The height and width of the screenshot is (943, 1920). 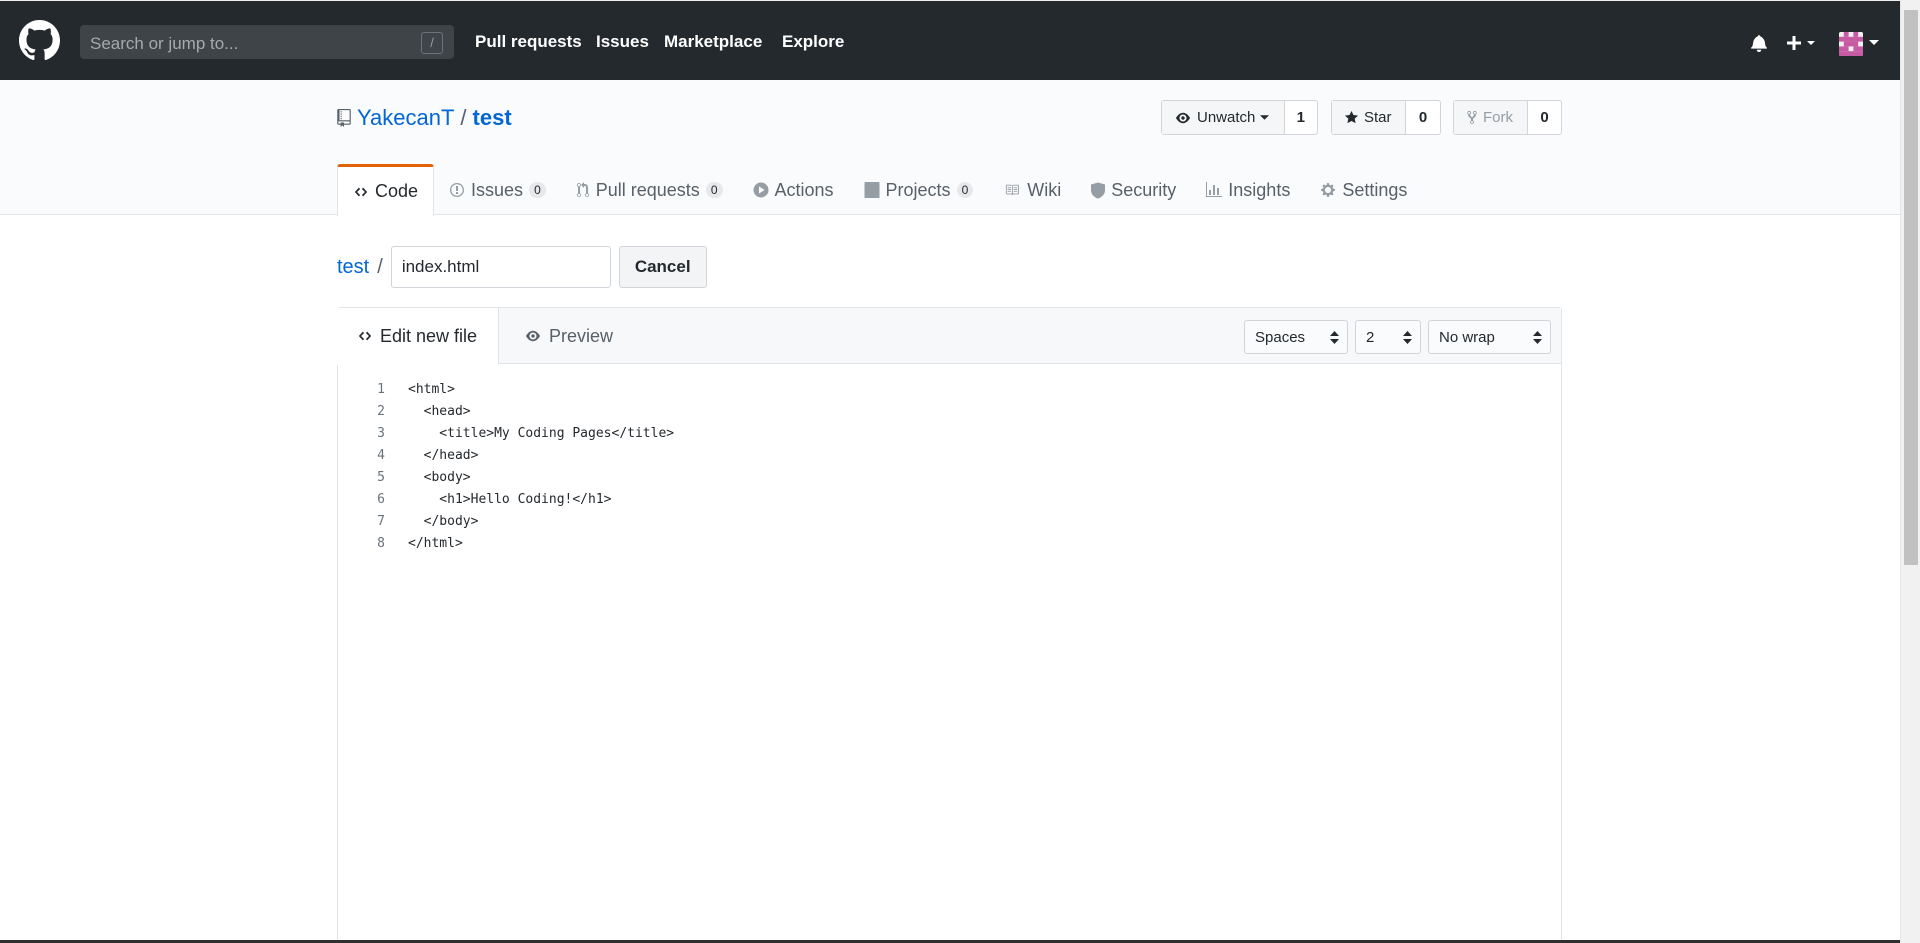 I want to click on wrap-mode-select: No wrap, so click(x=1489, y=337).